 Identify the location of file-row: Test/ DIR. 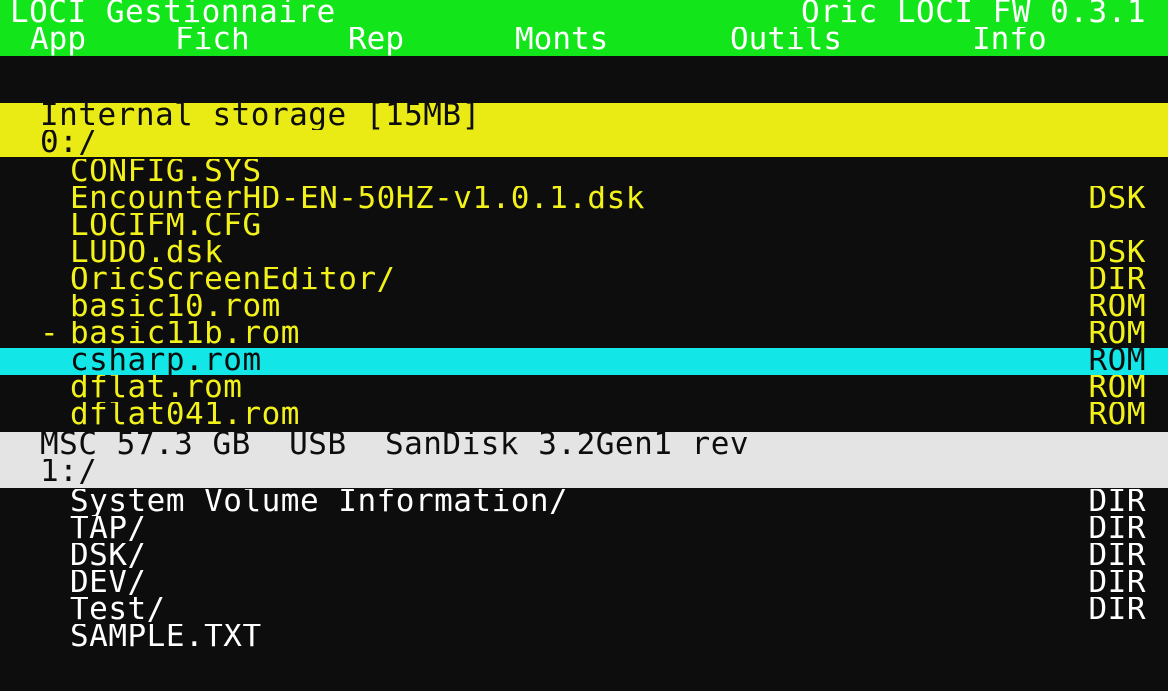
(584, 610).